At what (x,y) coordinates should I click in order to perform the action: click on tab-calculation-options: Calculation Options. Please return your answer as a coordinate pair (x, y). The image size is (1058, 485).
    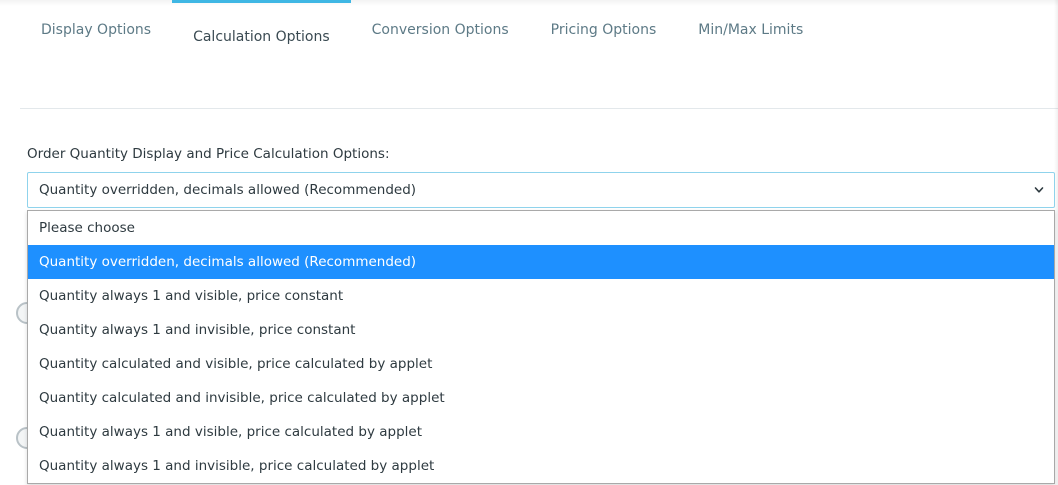
    Looking at the image, I should click on (261, 30).